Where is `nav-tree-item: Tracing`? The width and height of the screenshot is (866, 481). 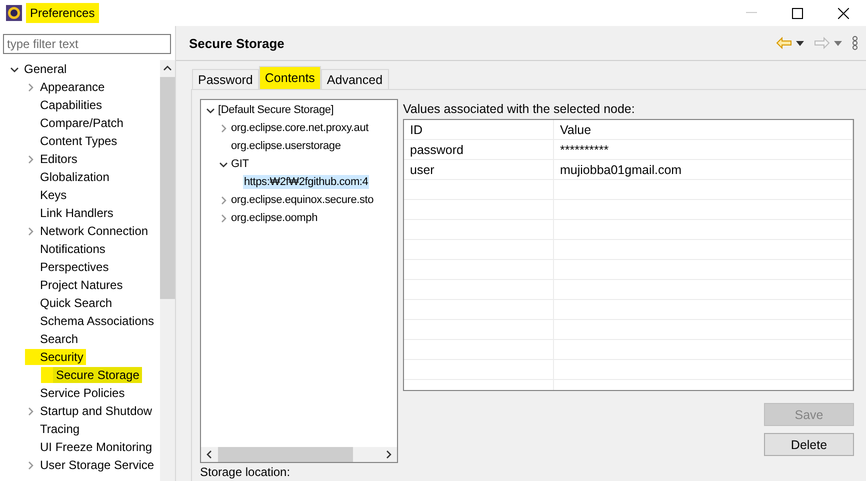
nav-tree-item: Tracing is located at coordinates (60, 429).